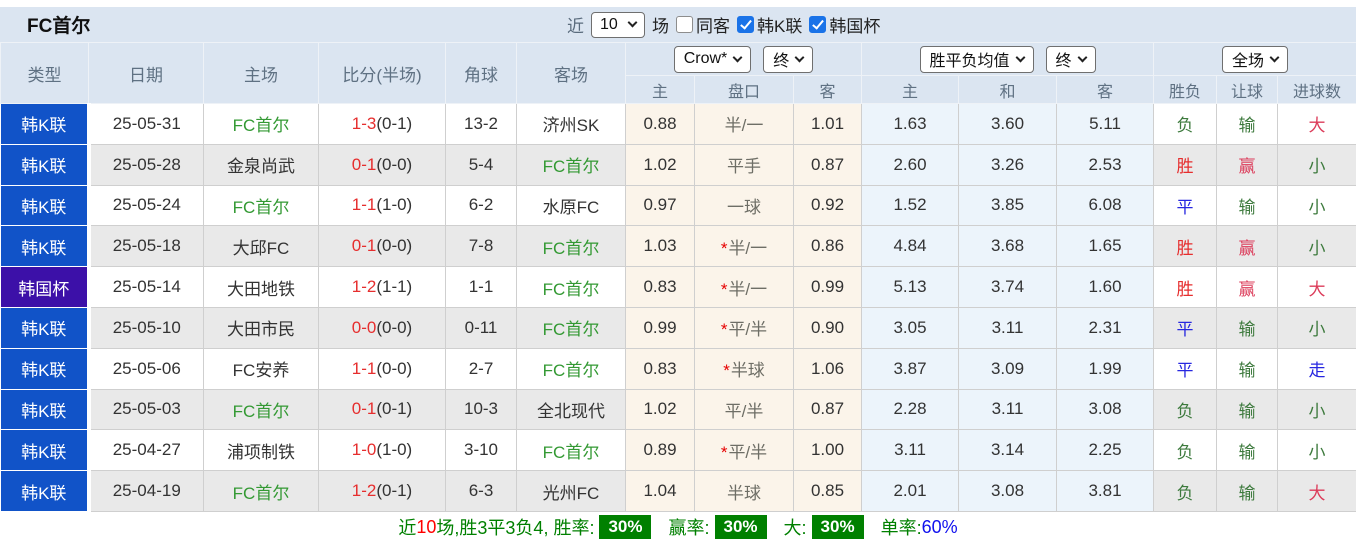 This screenshot has width=1356, height=550. Describe the element at coordinates (660, 205) in the screenshot. I see `home-odds-cell: 0.97` at that location.